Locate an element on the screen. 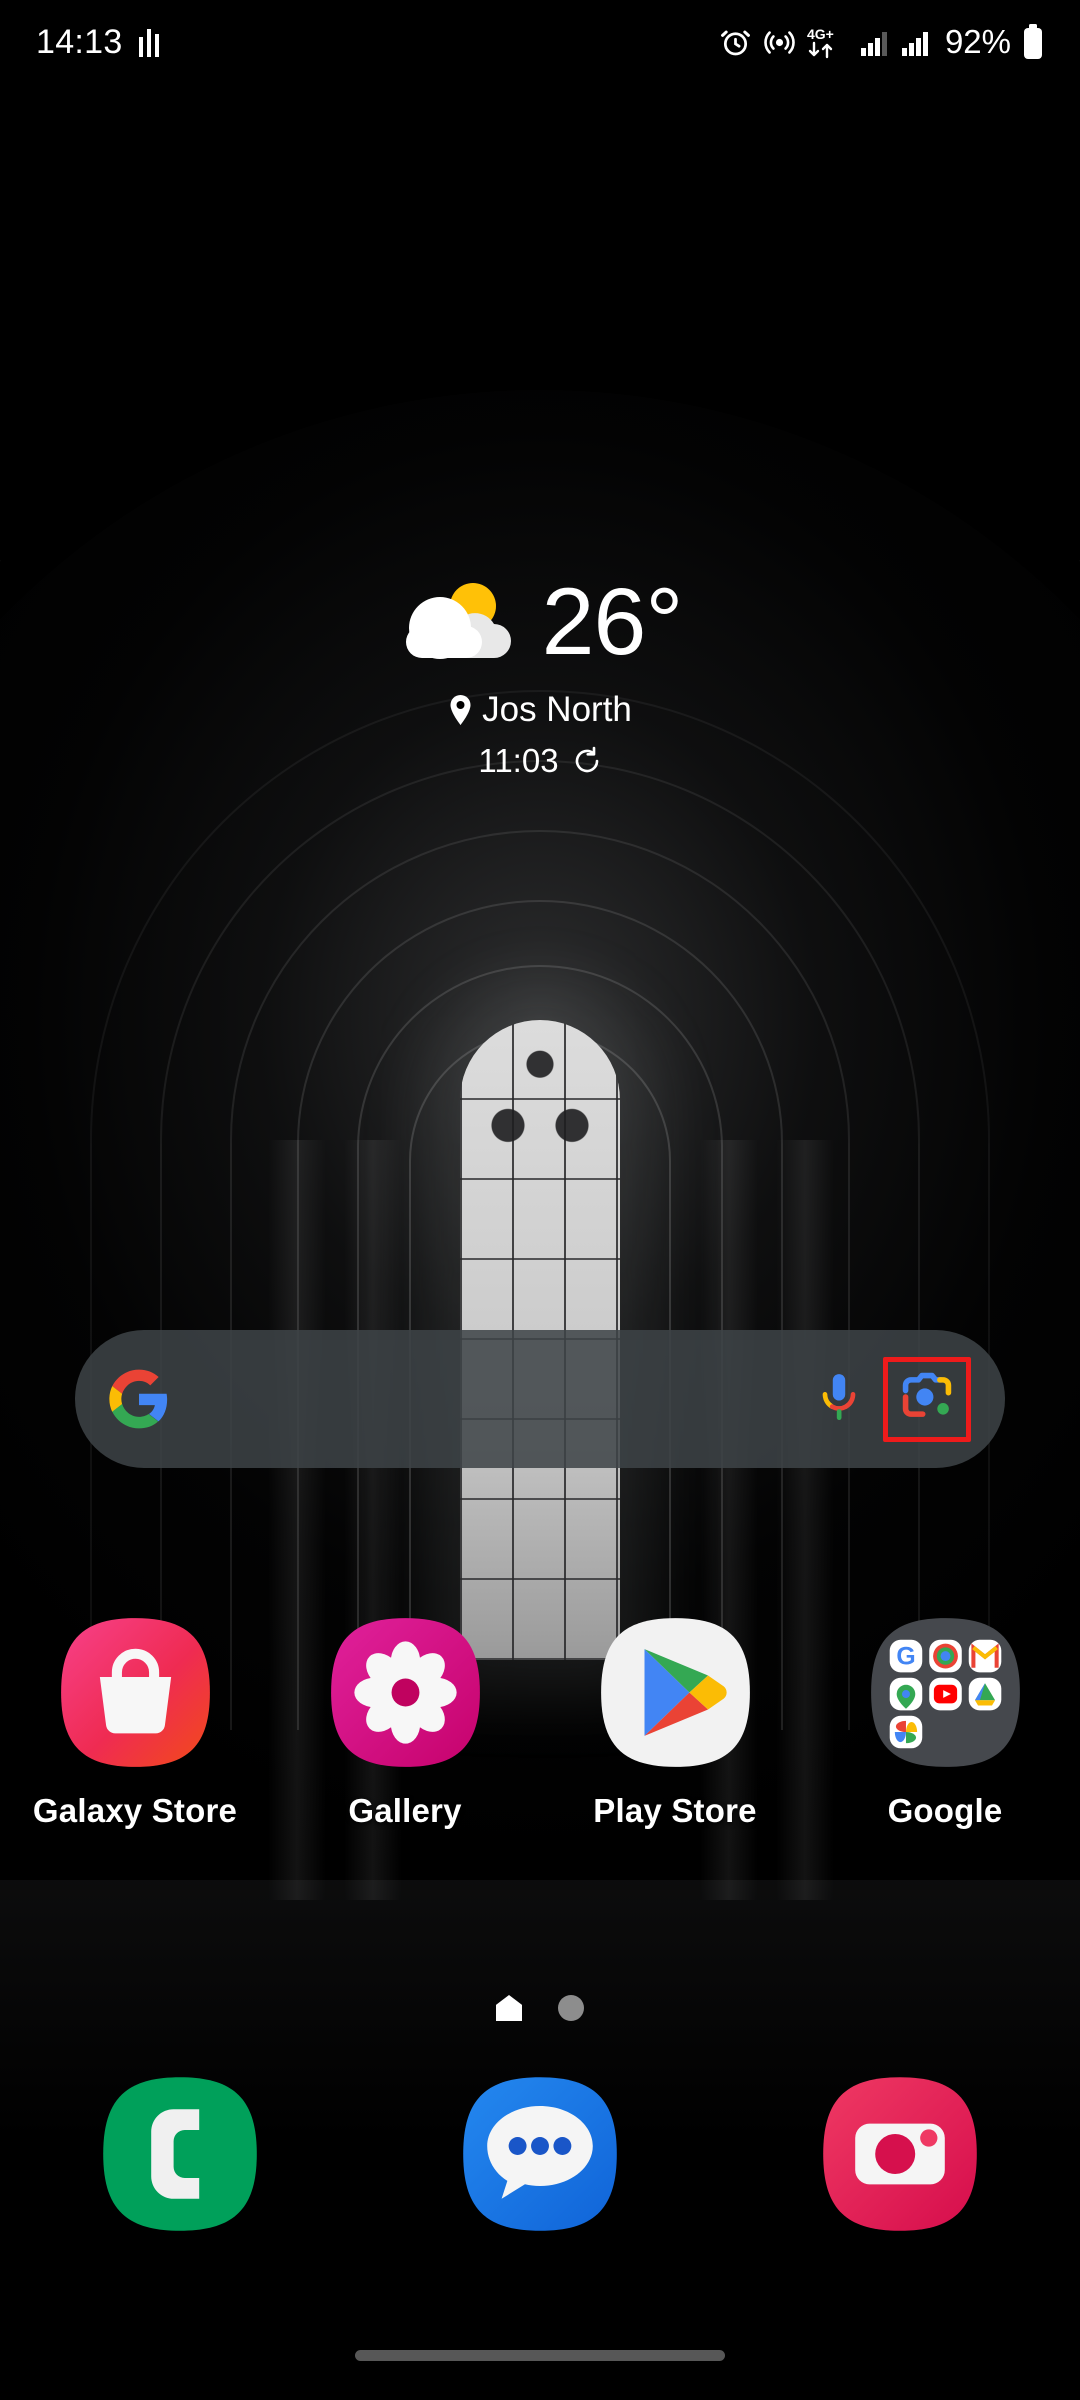  app-galaxy-store: Galaxy Store is located at coordinates (135, 1722).